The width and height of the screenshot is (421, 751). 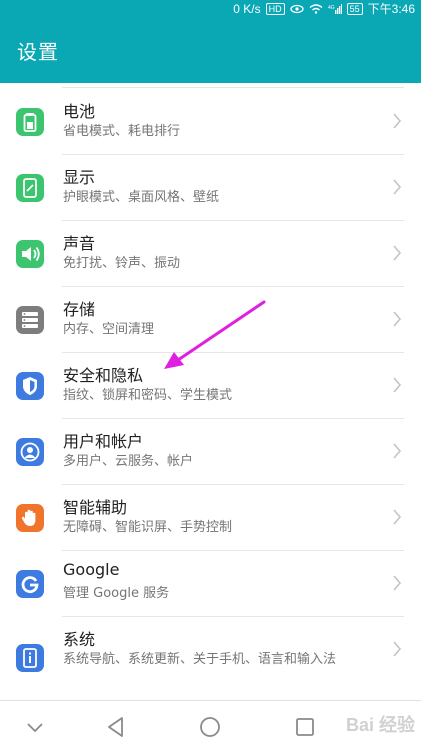 What do you see at coordinates (30, 320) in the screenshot?
I see `storage-icon` at bounding box center [30, 320].